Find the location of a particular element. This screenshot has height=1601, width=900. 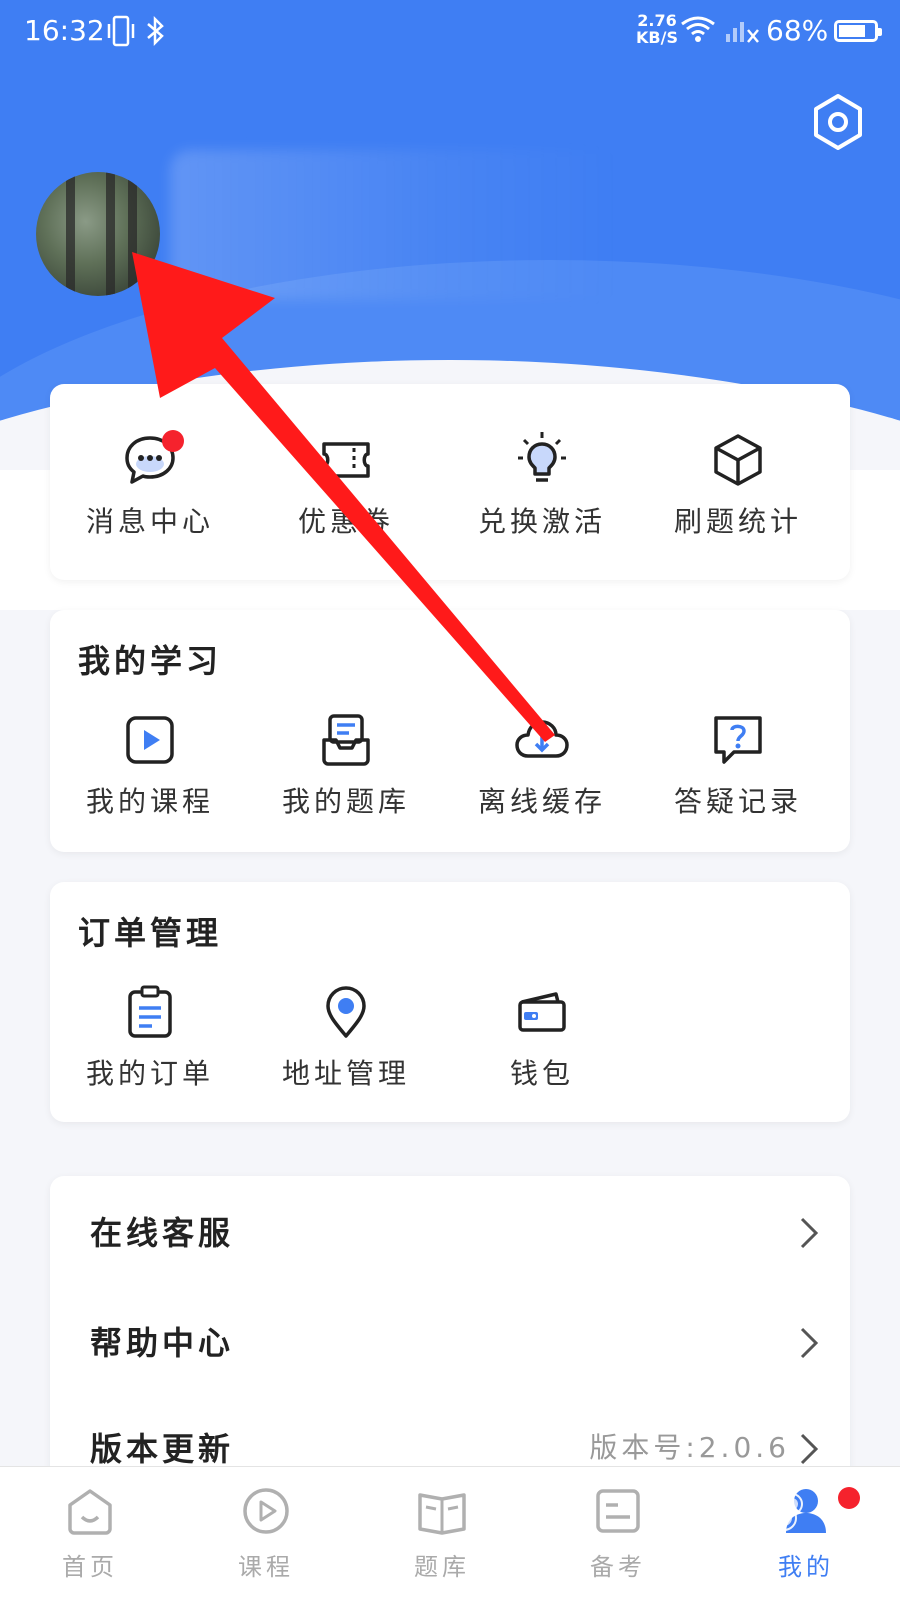

order-item-label: 我的订单 is located at coordinates (149, 1073).